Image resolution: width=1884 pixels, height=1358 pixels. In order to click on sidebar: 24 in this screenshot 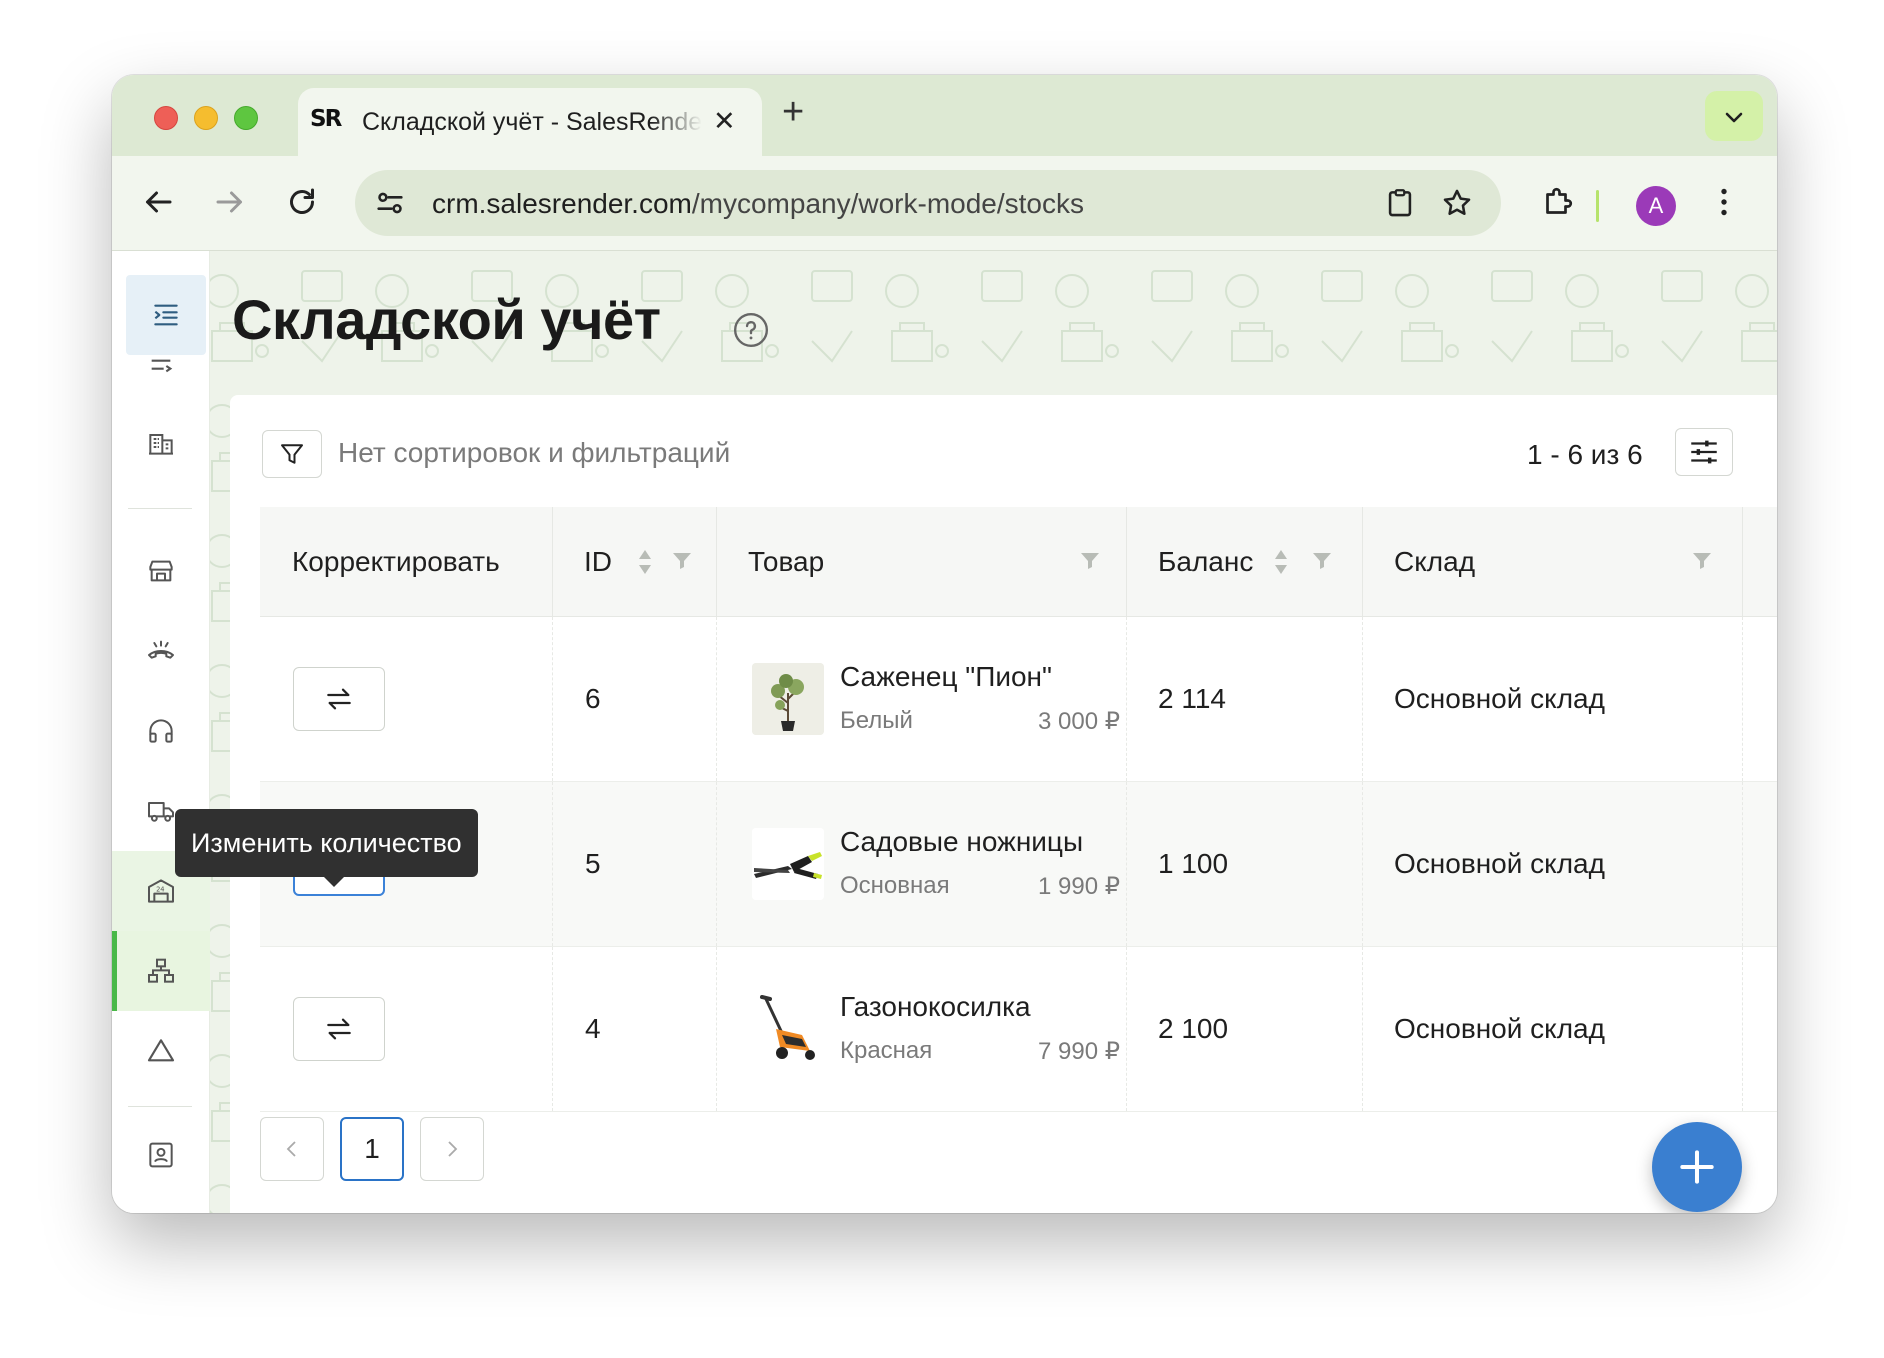, I will do `click(161, 732)`.